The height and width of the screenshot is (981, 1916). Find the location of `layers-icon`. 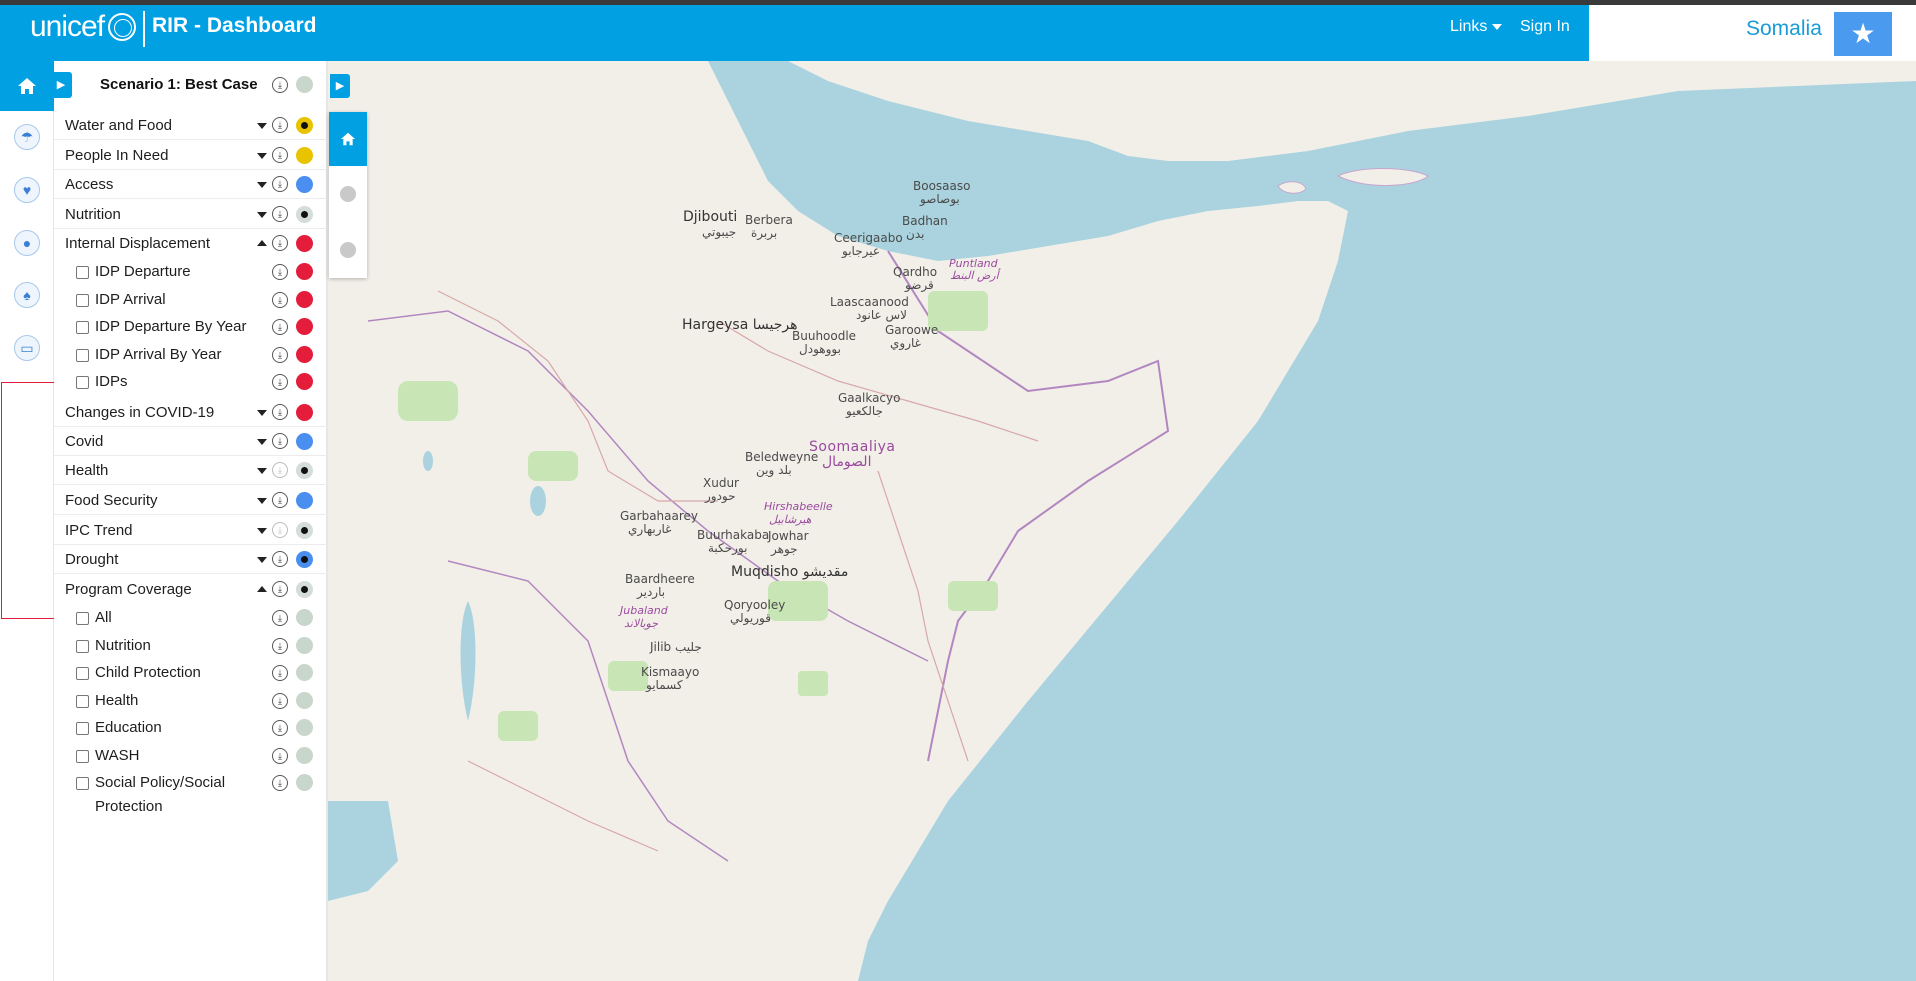

layers-icon is located at coordinates (348, 194).